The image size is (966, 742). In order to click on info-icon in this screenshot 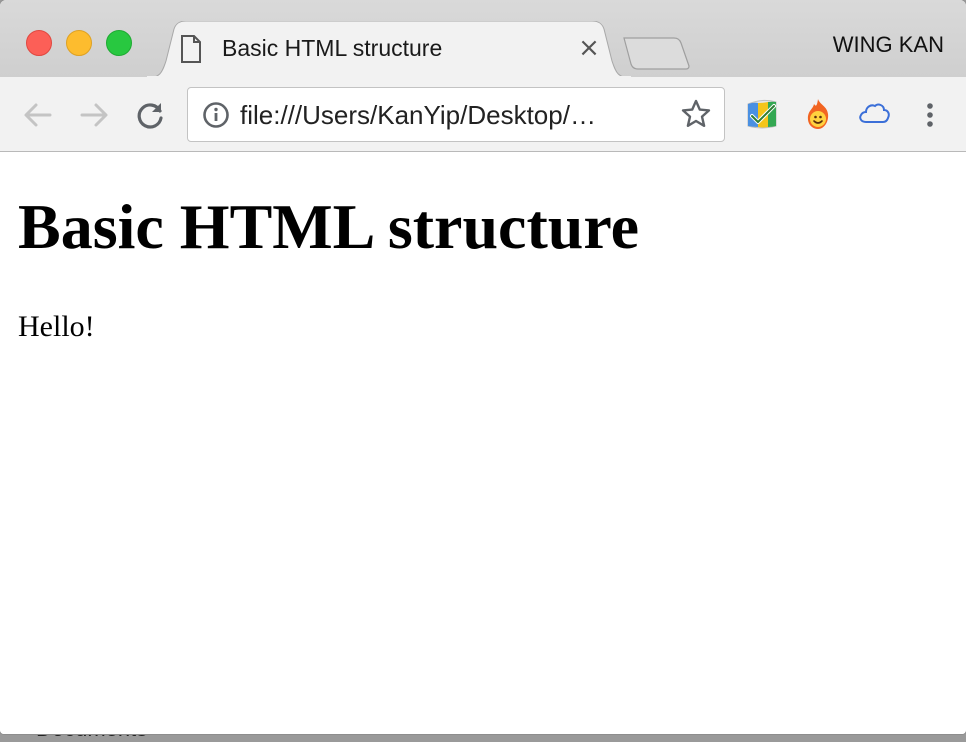, I will do `click(216, 115)`.